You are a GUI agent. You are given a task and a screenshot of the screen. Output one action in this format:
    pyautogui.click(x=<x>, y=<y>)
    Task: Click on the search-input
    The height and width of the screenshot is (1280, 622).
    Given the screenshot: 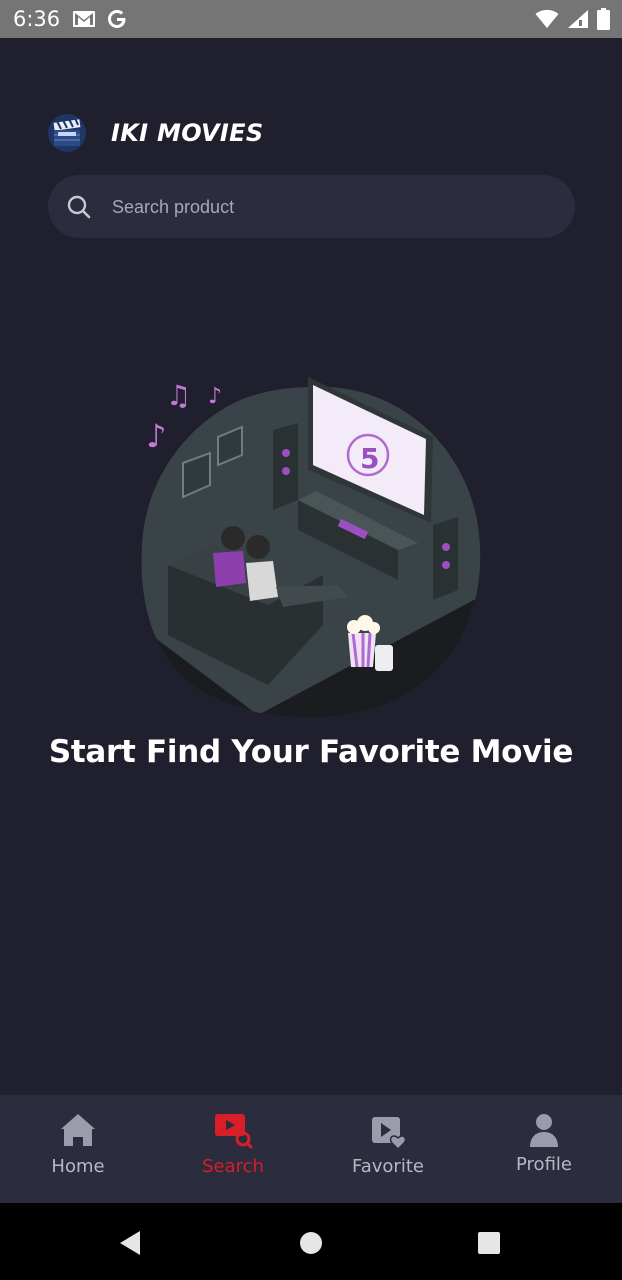 What is the action you would take?
    pyautogui.click(x=332, y=207)
    